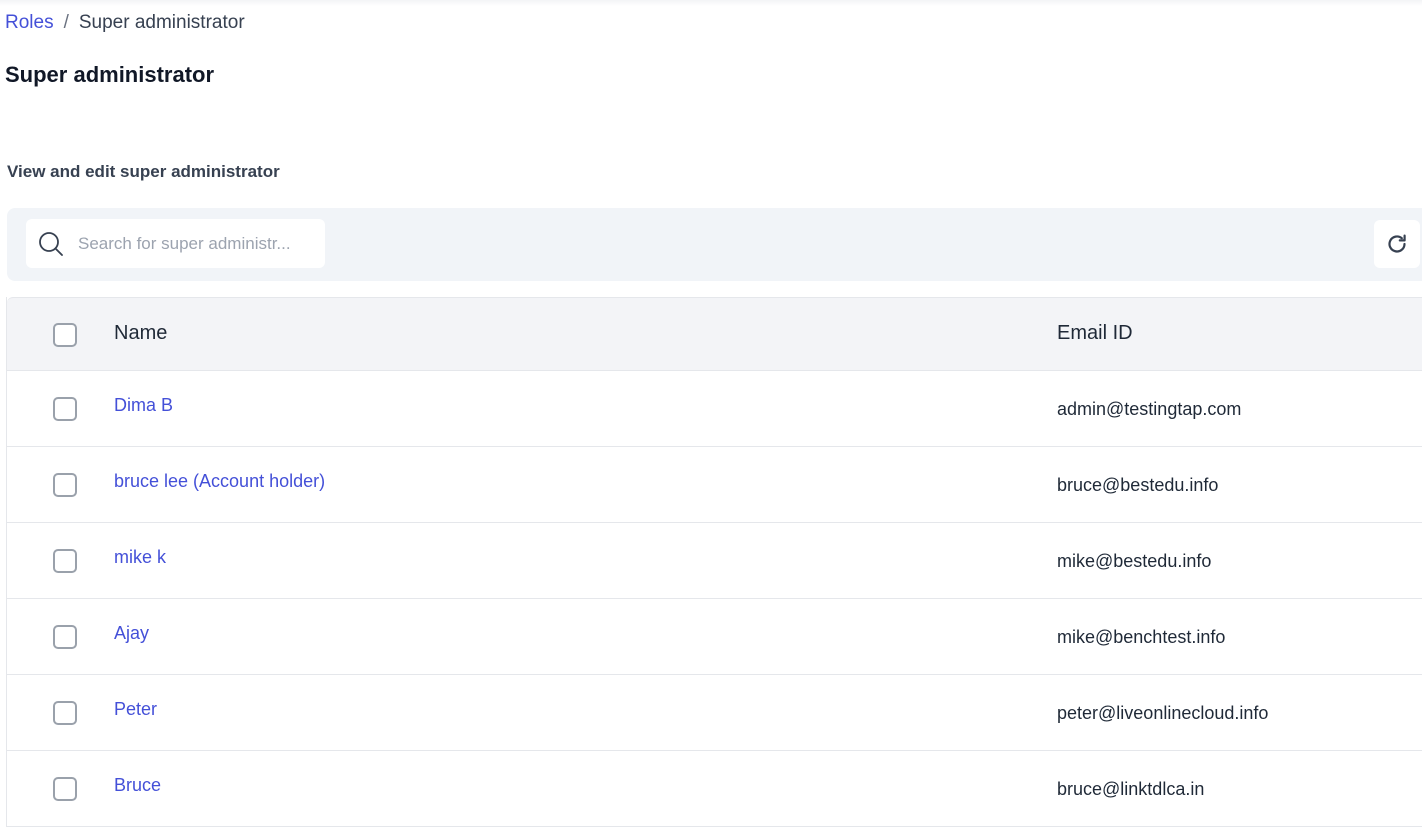  I want to click on user-name-link: Dima B, so click(143, 405).